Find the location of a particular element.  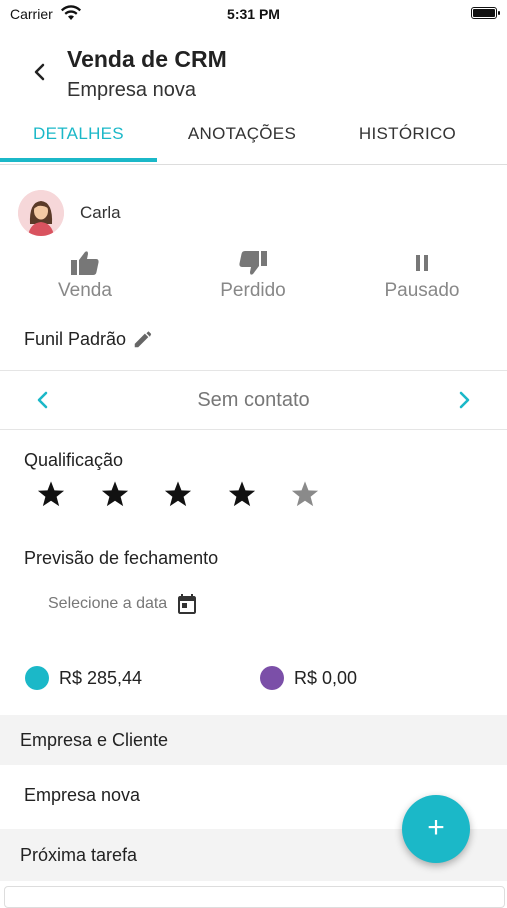

date-placeholder: Selecione a data is located at coordinates (108, 603).